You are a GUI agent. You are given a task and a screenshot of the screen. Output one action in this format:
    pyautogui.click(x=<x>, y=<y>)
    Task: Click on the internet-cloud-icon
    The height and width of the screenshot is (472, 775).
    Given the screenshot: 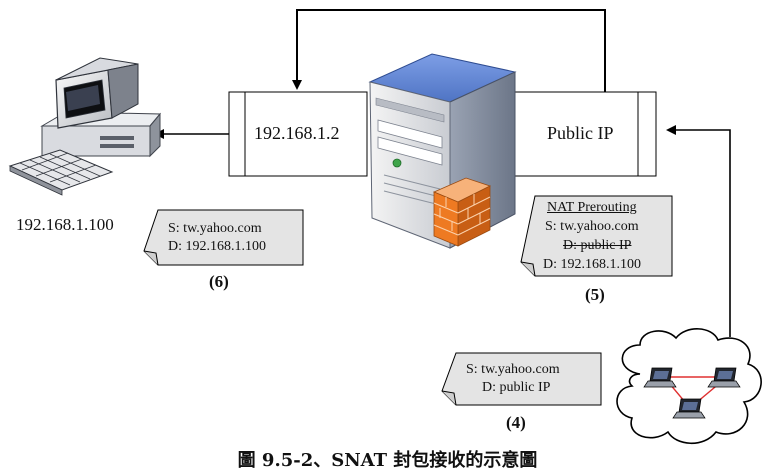 What is the action you would take?
    pyautogui.click(x=689, y=386)
    